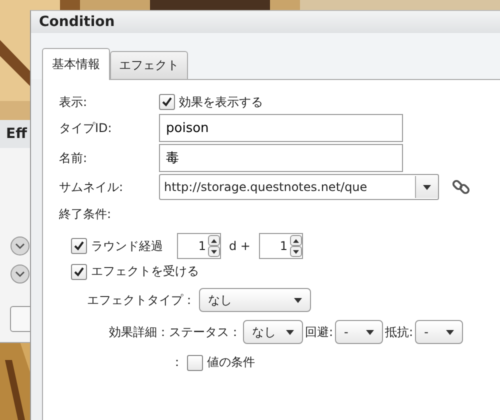 This screenshot has height=420, width=500. I want to click on field-label: 効果詳細：ステータス：, so click(175, 332).